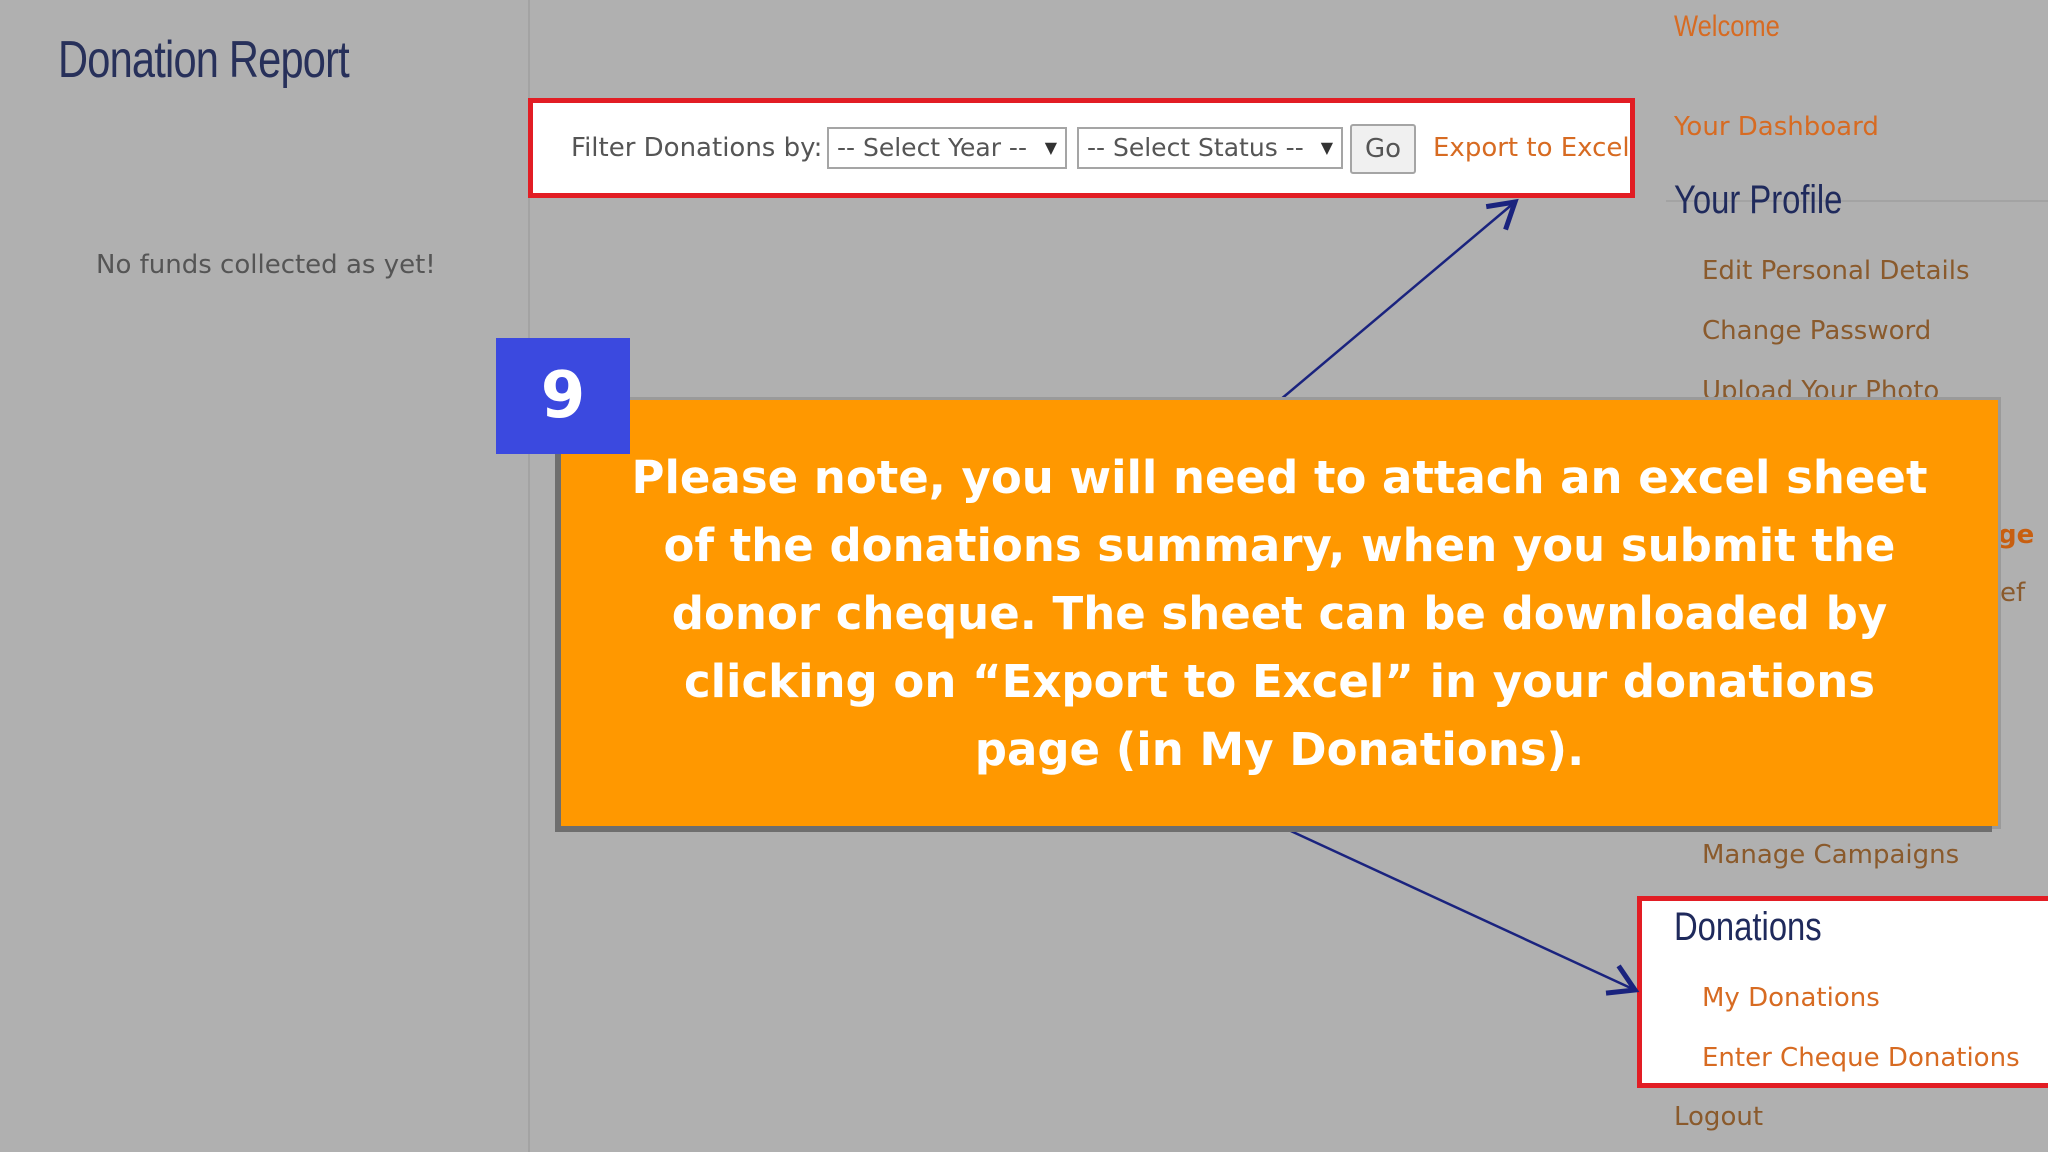 The width and height of the screenshot is (2048, 1152). What do you see at coordinates (2012, 593) in the screenshot?
I see `sidebar-item-partial: ef` at bounding box center [2012, 593].